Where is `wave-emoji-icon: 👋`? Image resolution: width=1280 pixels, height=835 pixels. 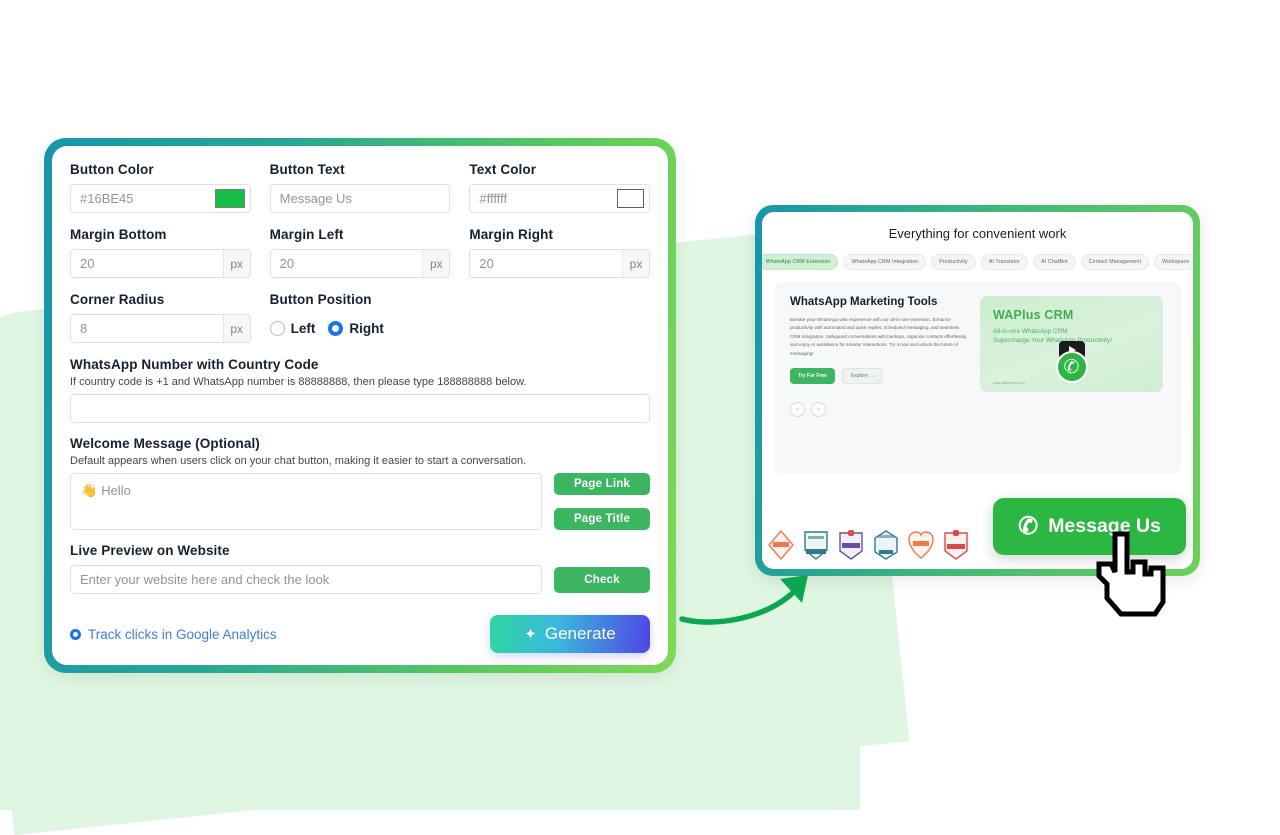
wave-emoji-icon: 👋 is located at coordinates (89, 490).